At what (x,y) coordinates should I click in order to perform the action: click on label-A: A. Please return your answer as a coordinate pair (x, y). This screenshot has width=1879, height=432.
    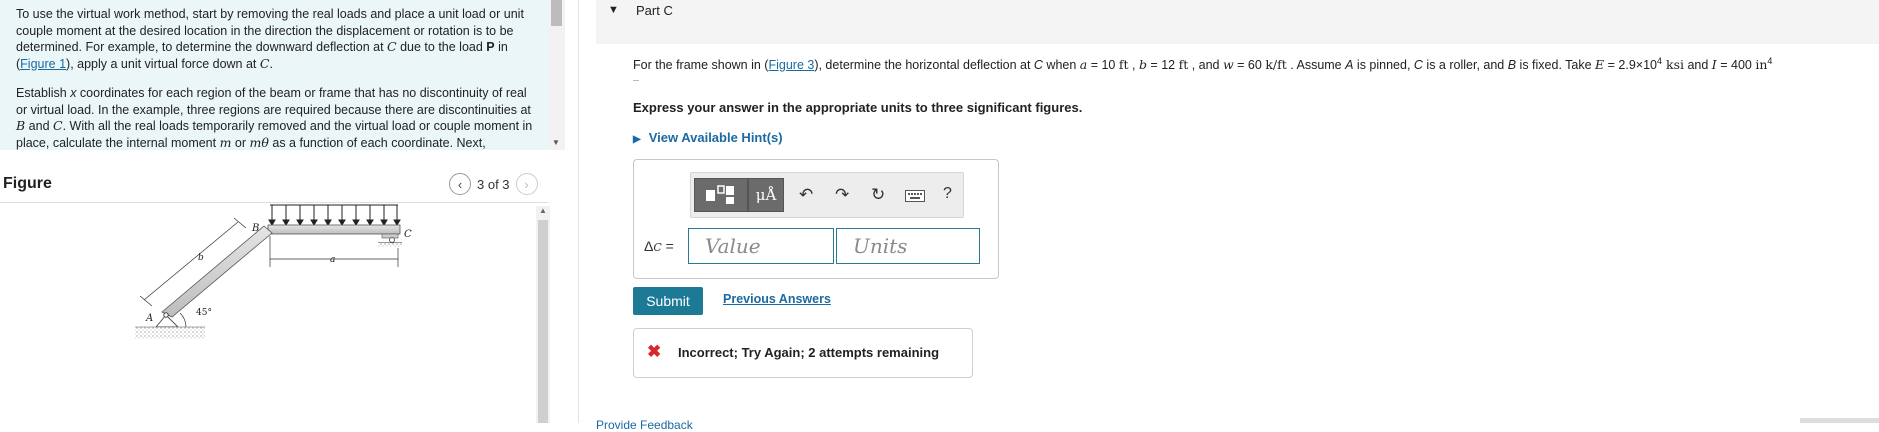
    Looking at the image, I should click on (149, 318).